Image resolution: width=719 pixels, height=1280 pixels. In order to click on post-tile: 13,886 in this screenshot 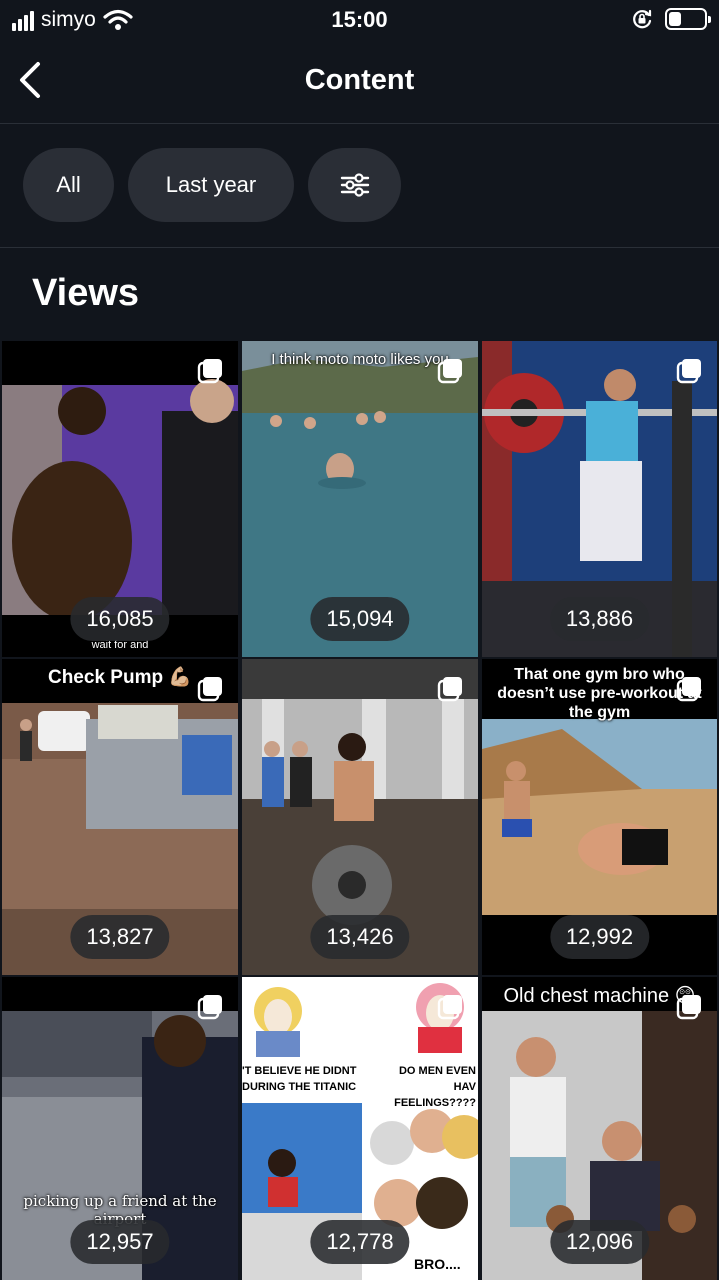, I will do `click(599, 499)`.